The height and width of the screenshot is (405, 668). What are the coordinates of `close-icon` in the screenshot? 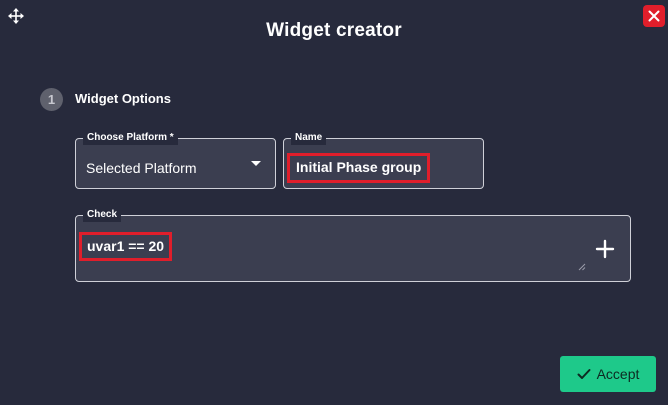 It's located at (654, 16).